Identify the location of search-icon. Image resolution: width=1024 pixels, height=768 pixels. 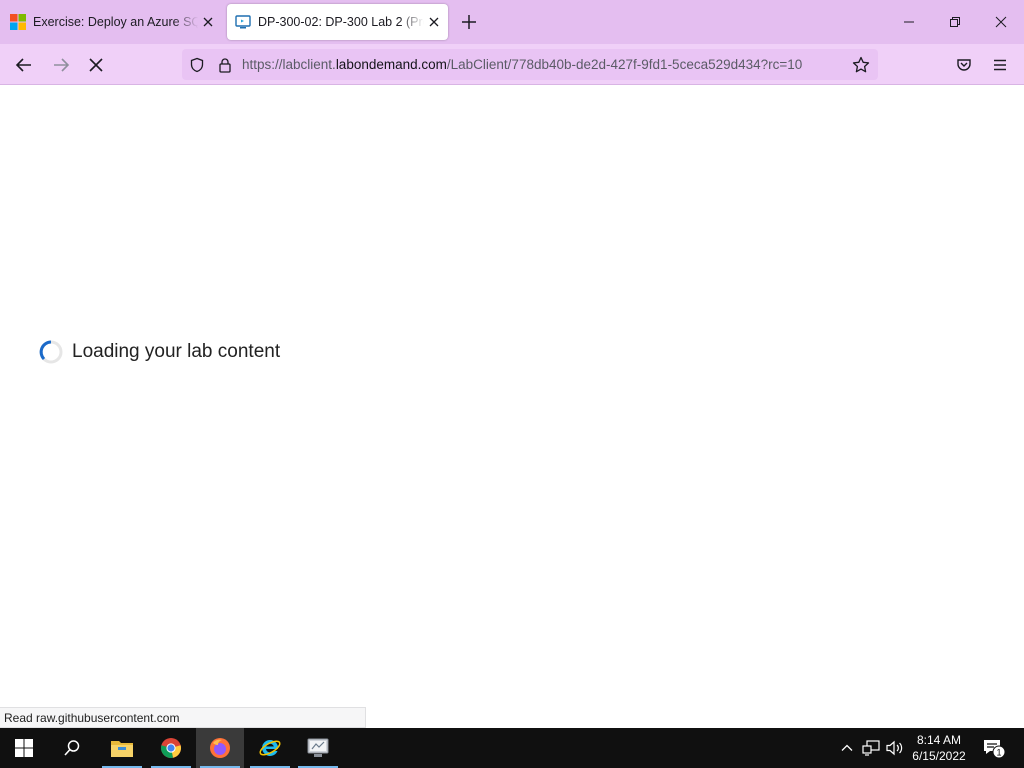
(72, 748).